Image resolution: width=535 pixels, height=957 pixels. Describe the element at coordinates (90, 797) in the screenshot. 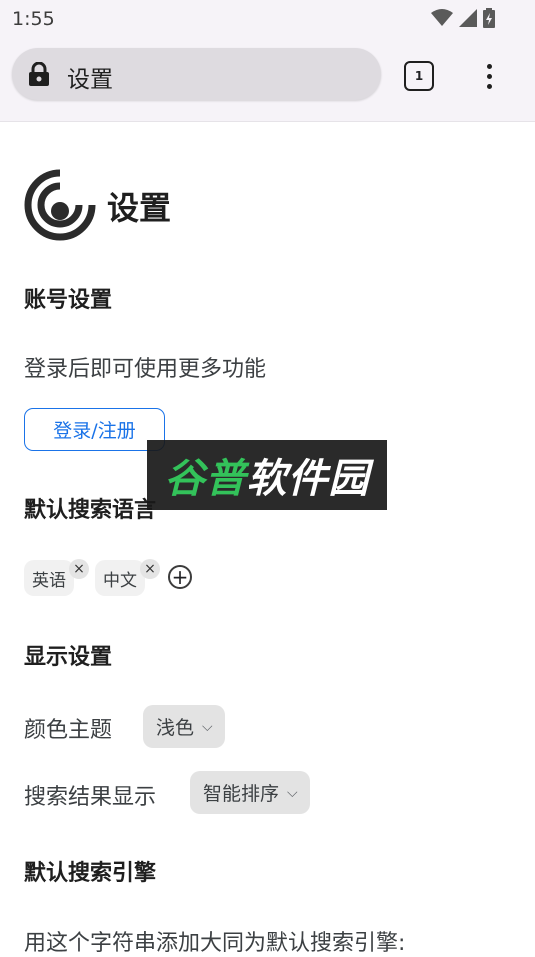

I see `results-display-label: 搜索结果显示` at that location.